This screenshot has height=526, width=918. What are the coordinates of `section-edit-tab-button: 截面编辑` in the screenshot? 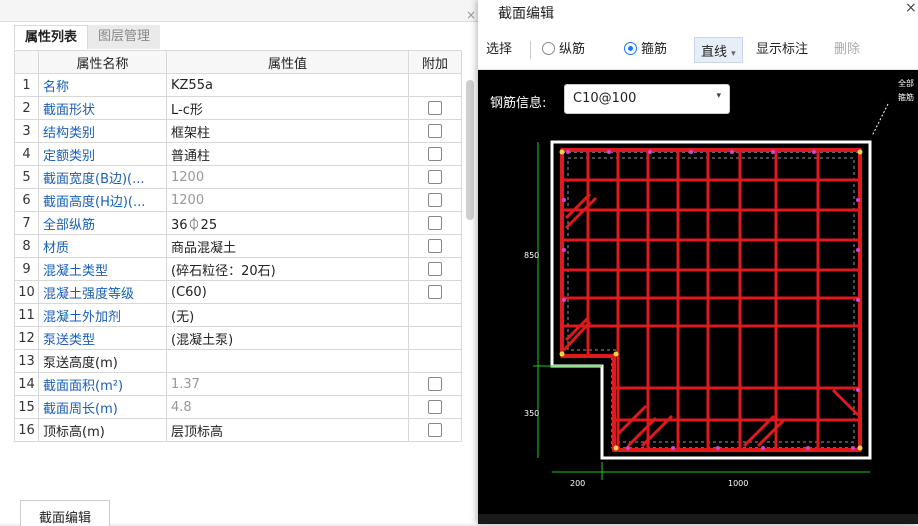 It's located at (65, 513).